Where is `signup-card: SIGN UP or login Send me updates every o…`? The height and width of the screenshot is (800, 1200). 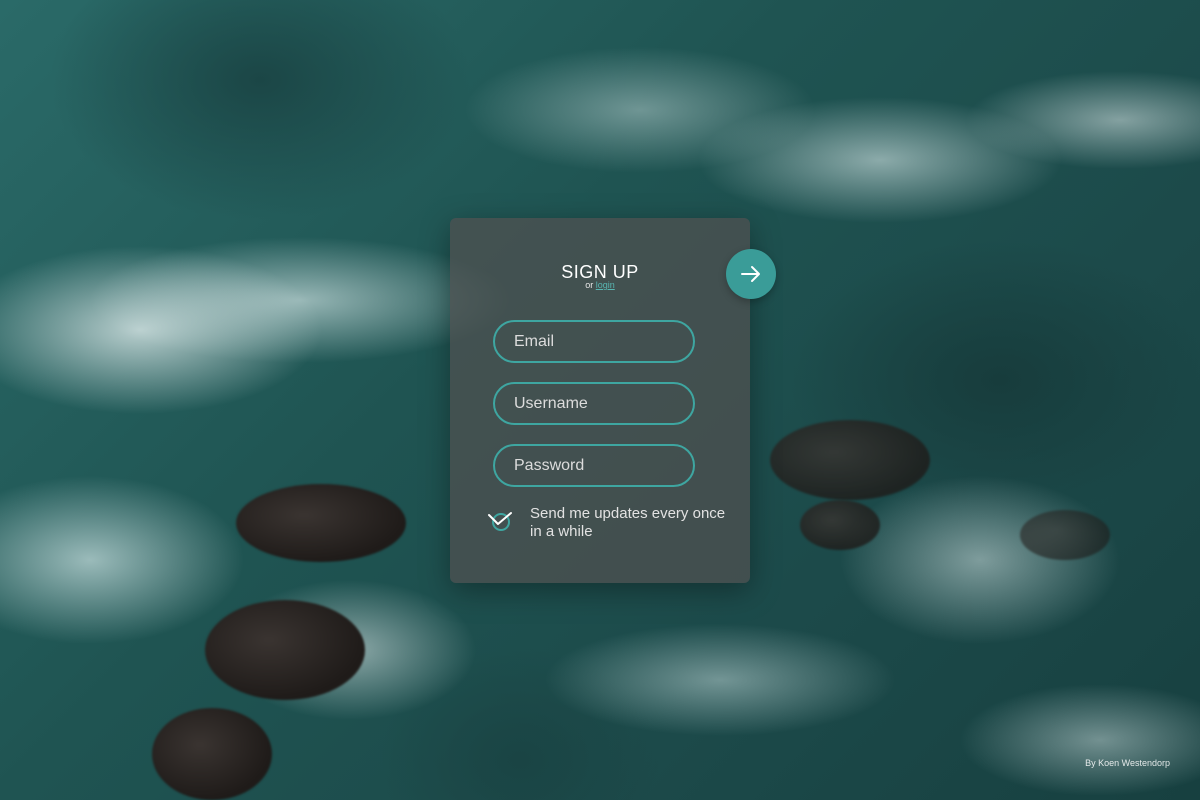 signup-card: SIGN UP or login Send me updates every o… is located at coordinates (600, 400).